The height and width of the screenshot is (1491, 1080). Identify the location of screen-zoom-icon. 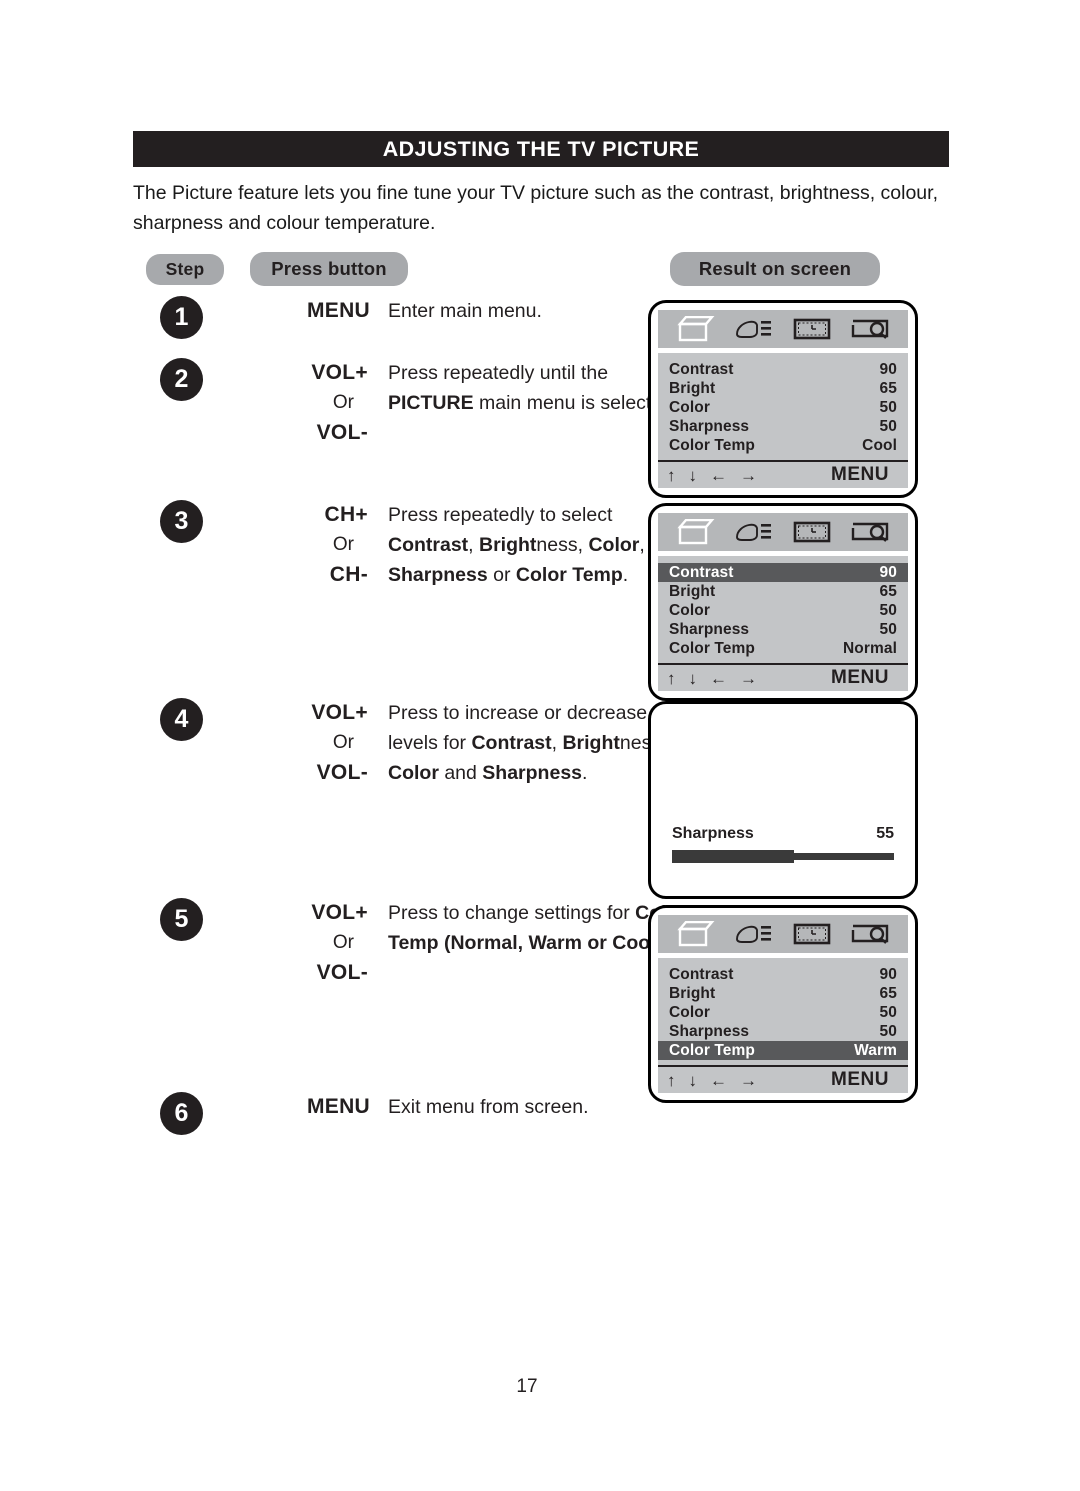
(870, 329).